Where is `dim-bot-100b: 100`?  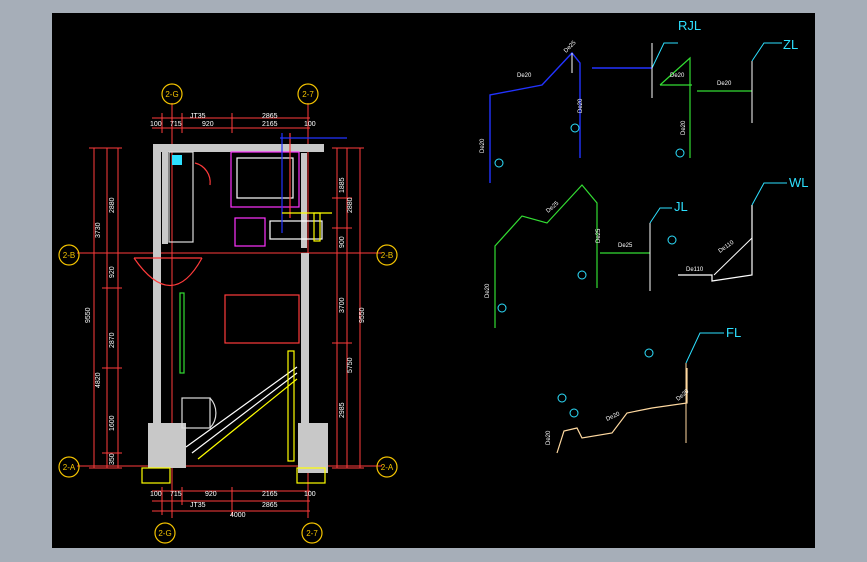 dim-bot-100b: 100 is located at coordinates (310, 494).